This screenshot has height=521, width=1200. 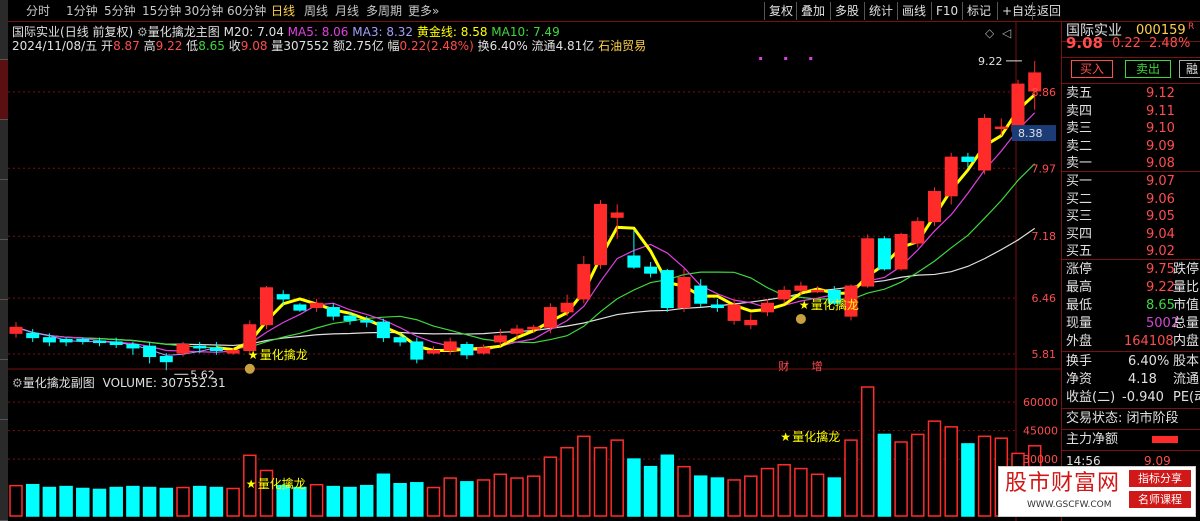 What do you see at coordinates (976, 11) in the screenshot?
I see `mark-button: 标记` at bounding box center [976, 11].